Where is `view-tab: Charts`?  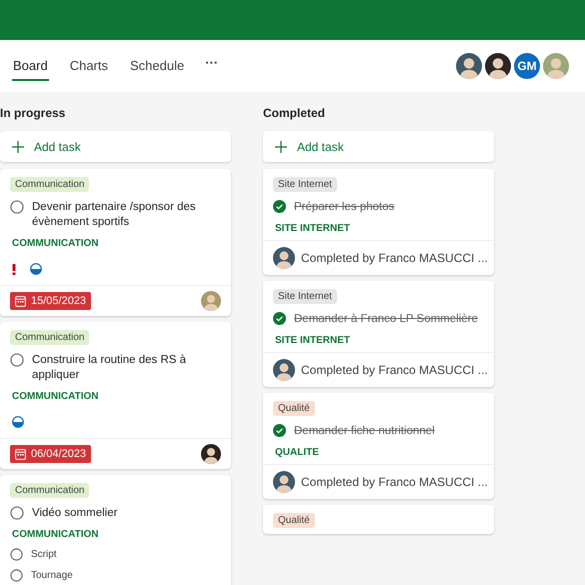 view-tab: Charts is located at coordinates (88, 66).